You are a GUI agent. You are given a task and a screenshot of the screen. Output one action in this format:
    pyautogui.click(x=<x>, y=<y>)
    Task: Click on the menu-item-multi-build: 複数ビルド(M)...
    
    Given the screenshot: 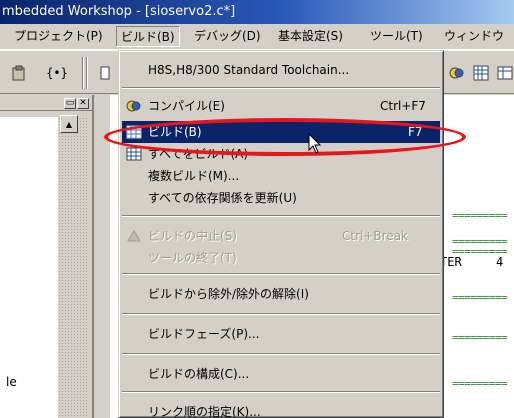 What is the action you would take?
    pyautogui.click(x=281, y=176)
    